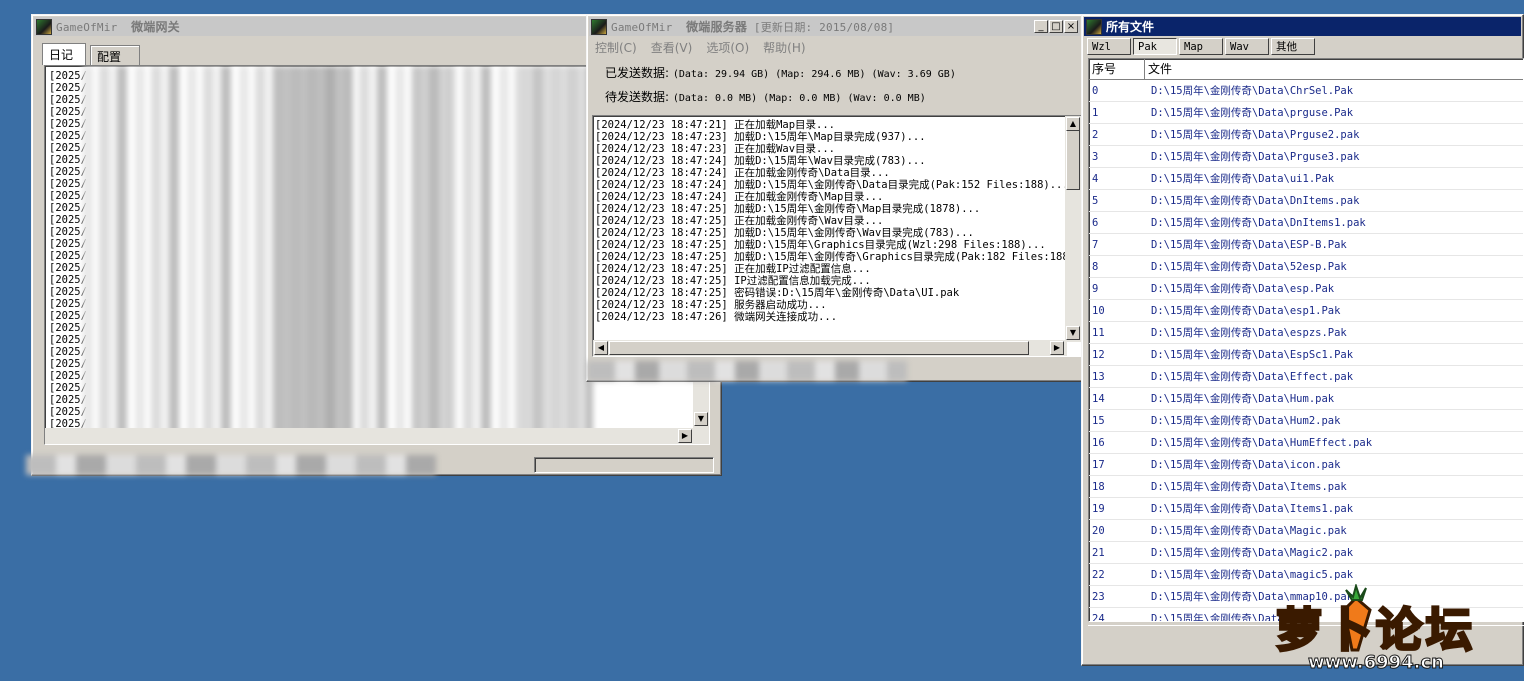  What do you see at coordinates (1249, 267) in the screenshot?
I see `row-file-path: D:\15周年\金刚传奇\Data\52esp.Pak` at bounding box center [1249, 267].